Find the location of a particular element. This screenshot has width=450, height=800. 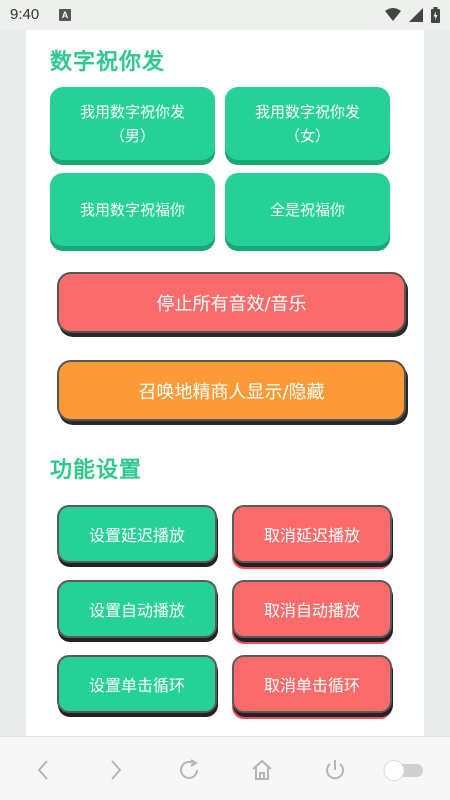

bottom-nav-bar is located at coordinates (225, 768).